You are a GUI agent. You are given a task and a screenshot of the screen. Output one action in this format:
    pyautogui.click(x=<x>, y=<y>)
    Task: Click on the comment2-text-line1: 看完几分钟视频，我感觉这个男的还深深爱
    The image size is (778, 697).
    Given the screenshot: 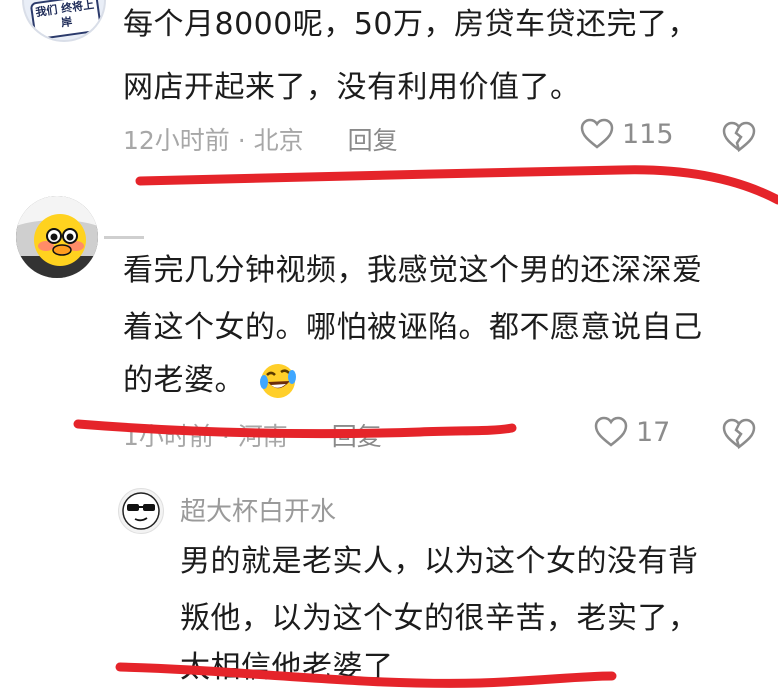 What is the action you would take?
    pyautogui.click(x=413, y=270)
    